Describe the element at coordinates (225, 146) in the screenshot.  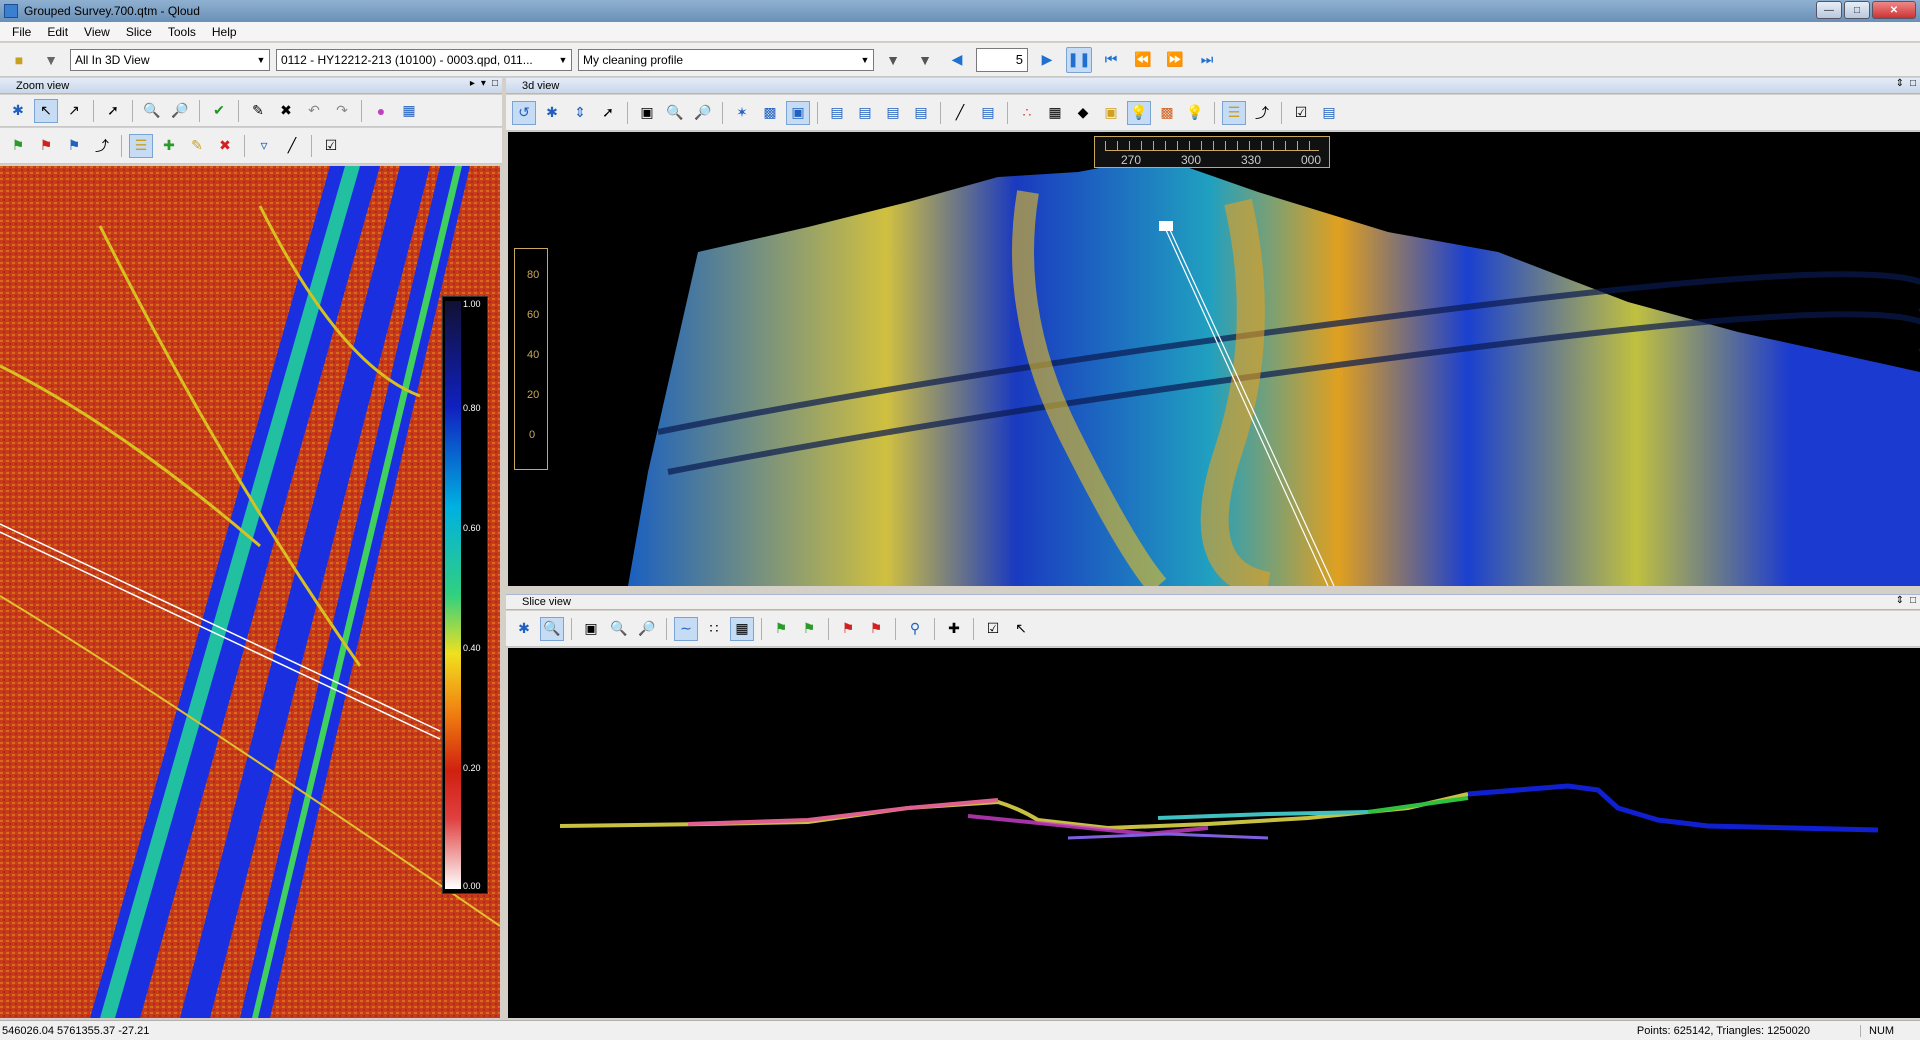
I see `remove-note-icon: ✖` at that location.